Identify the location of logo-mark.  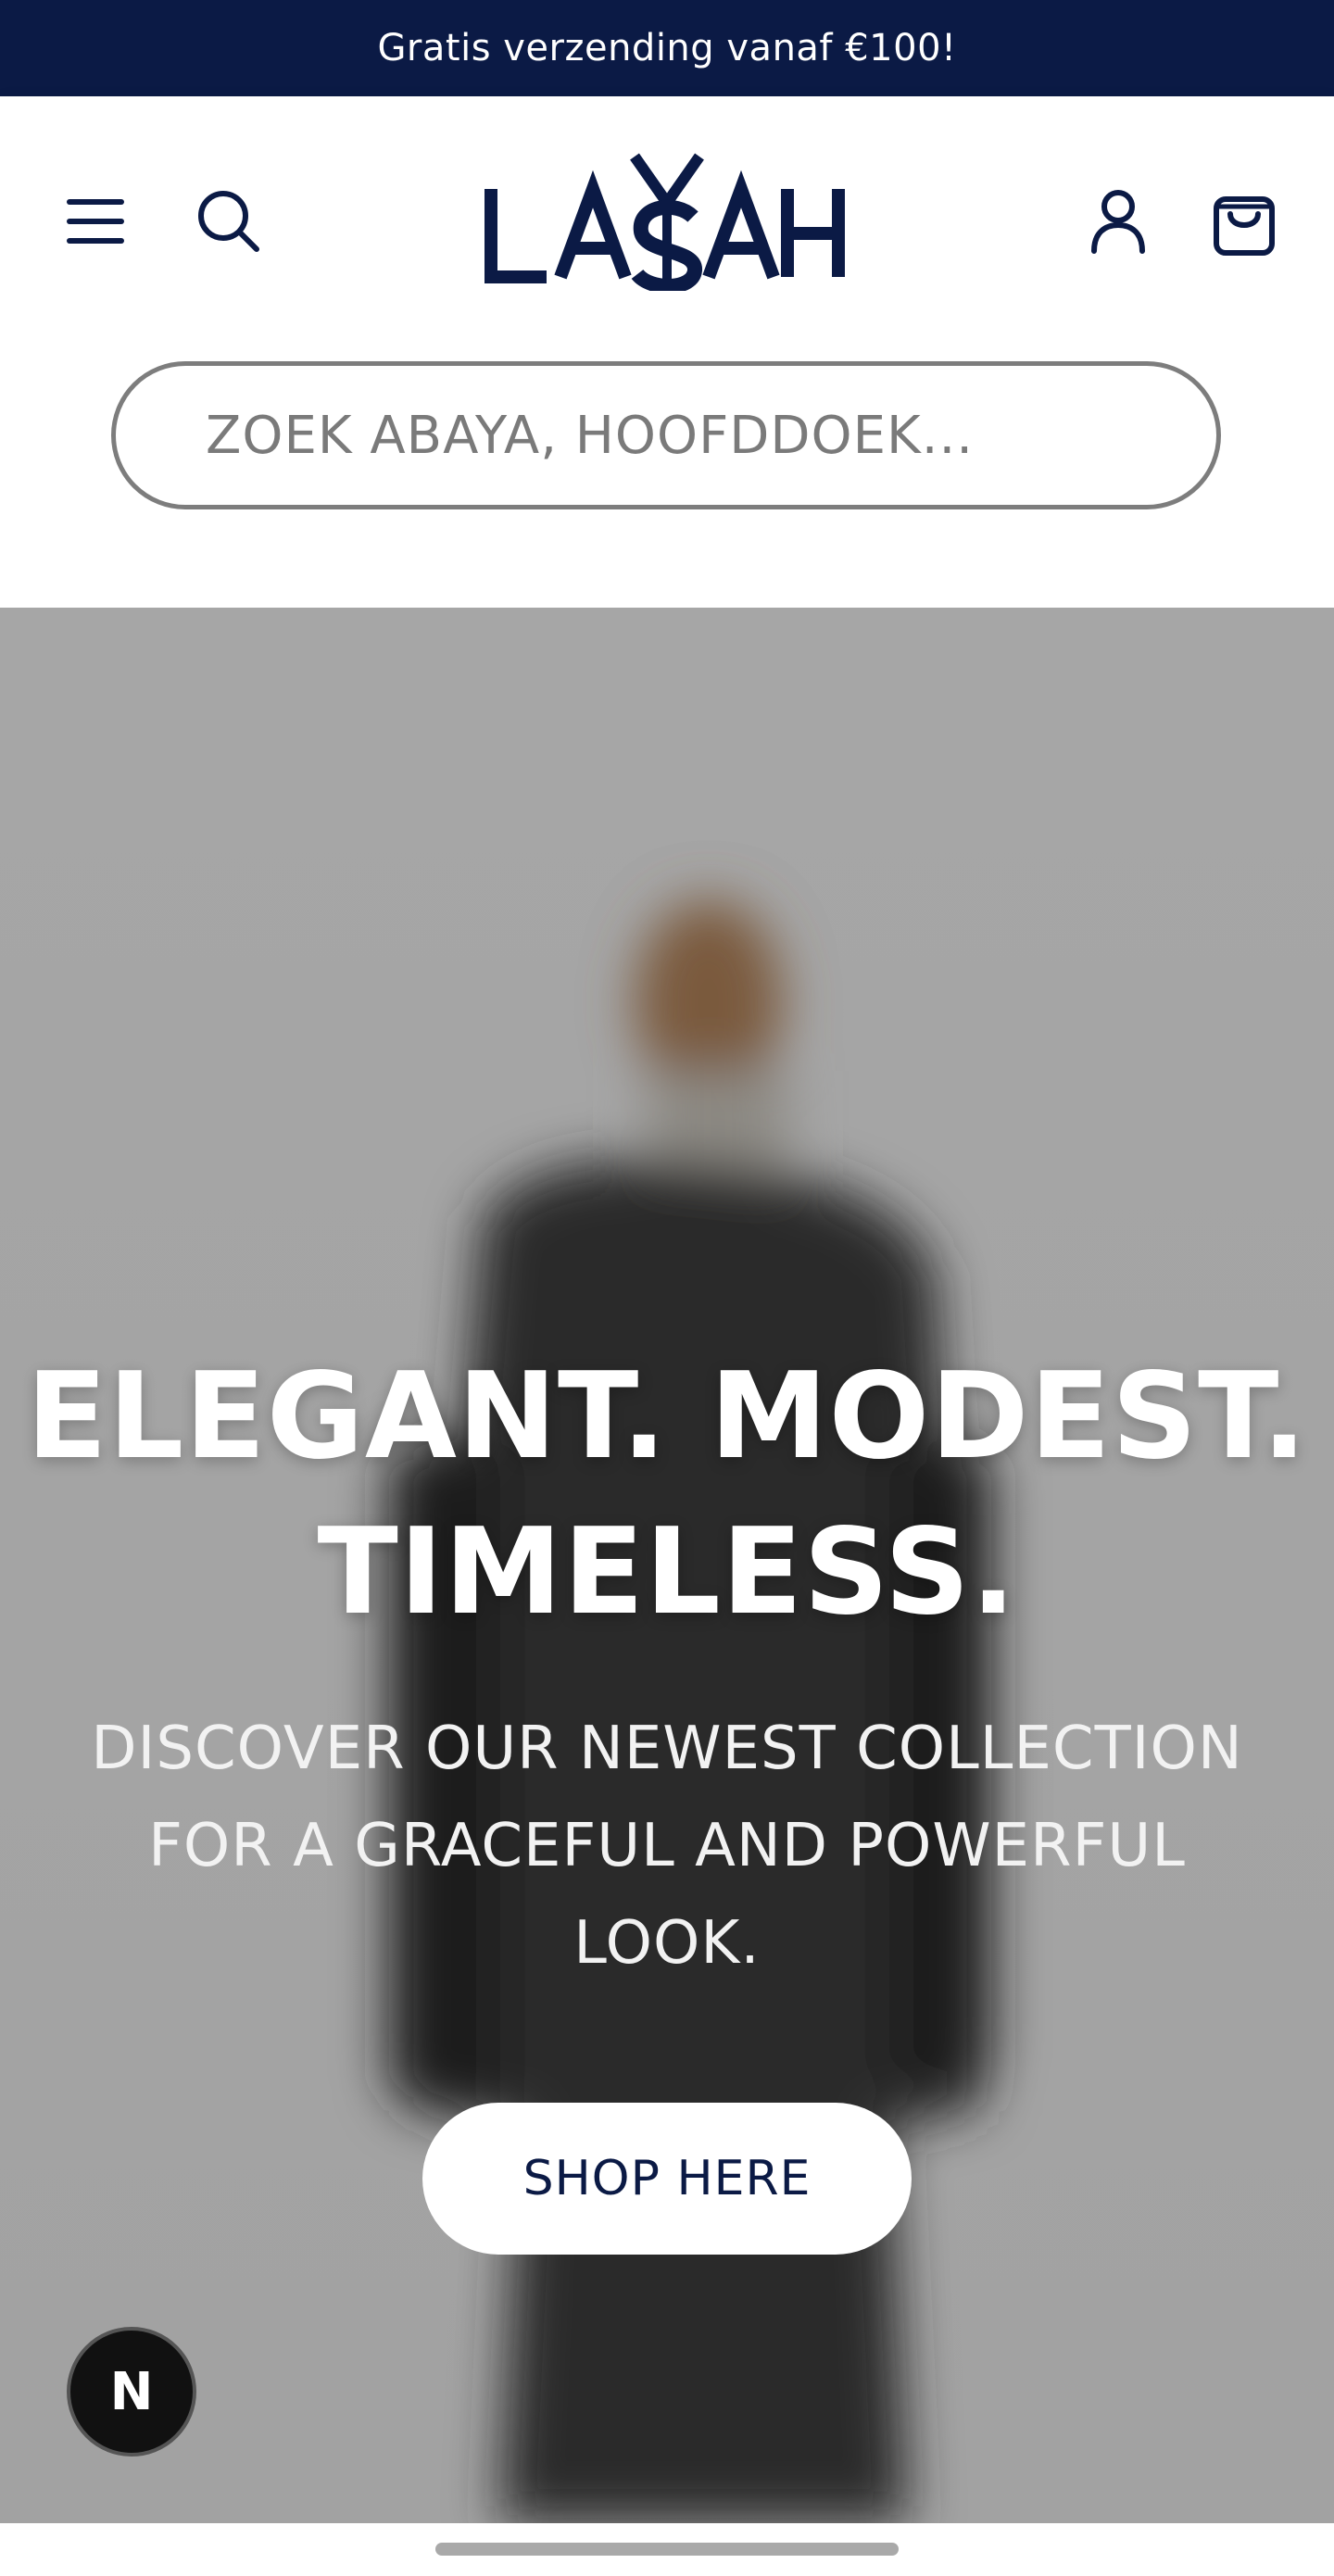
(665, 222).